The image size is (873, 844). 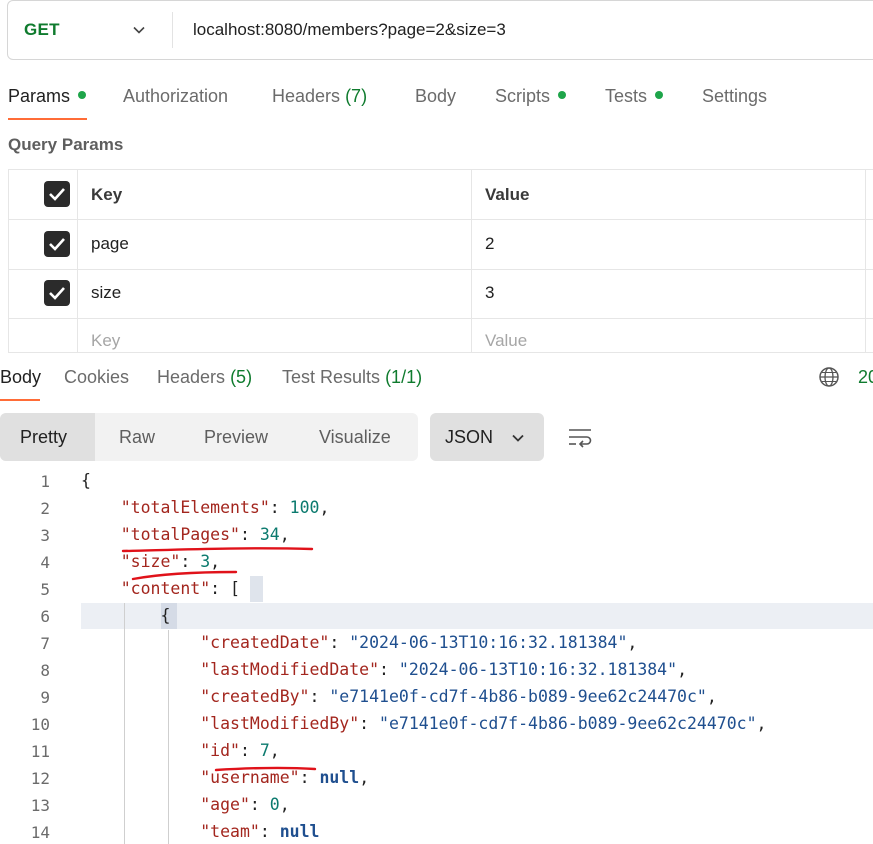 I want to click on tab-params: Params, so click(x=47, y=96).